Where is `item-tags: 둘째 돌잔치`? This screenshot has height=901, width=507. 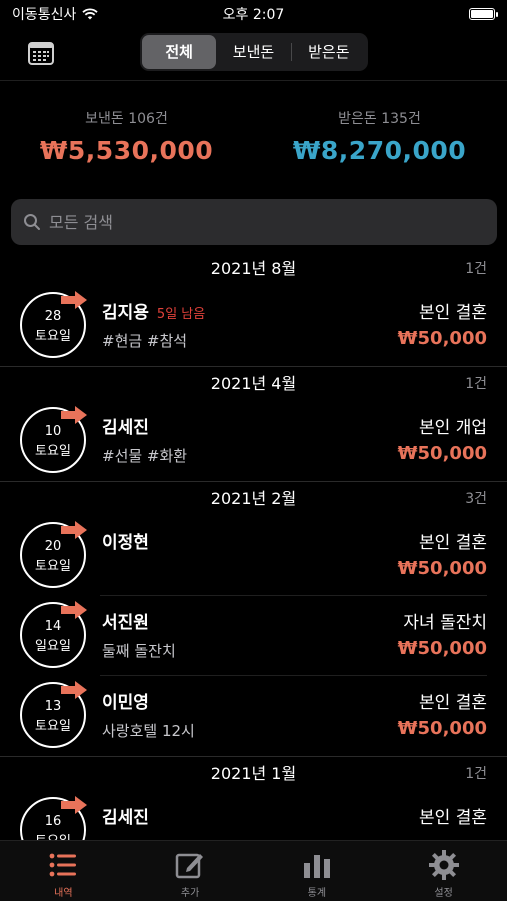
item-tags: 둘째 돌잔치 is located at coordinates (139, 651).